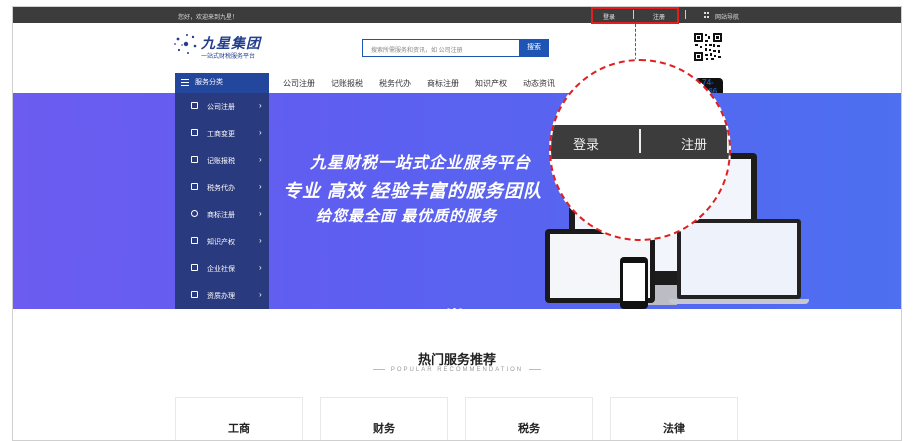 This screenshot has height=441, width=915. I want to click on logo: 九星集团 一站式财税服务平台, so click(223, 46).